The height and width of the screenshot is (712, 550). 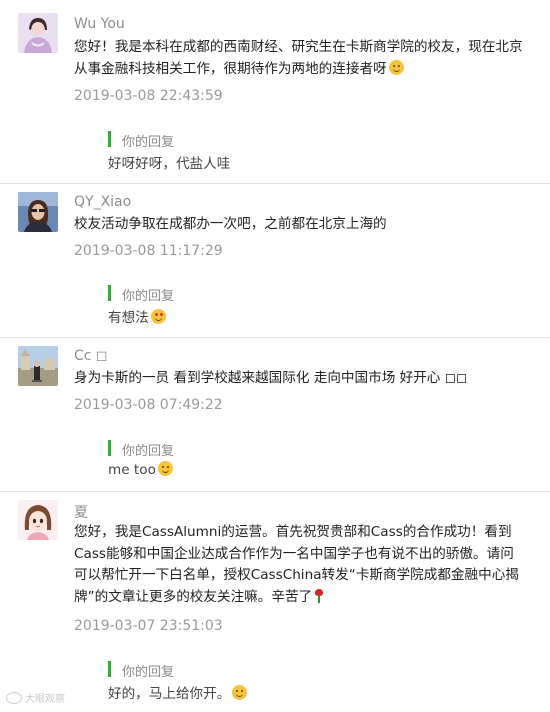 I want to click on comment-timestamp: 2019-03-08 22:43:59, so click(x=148, y=96).